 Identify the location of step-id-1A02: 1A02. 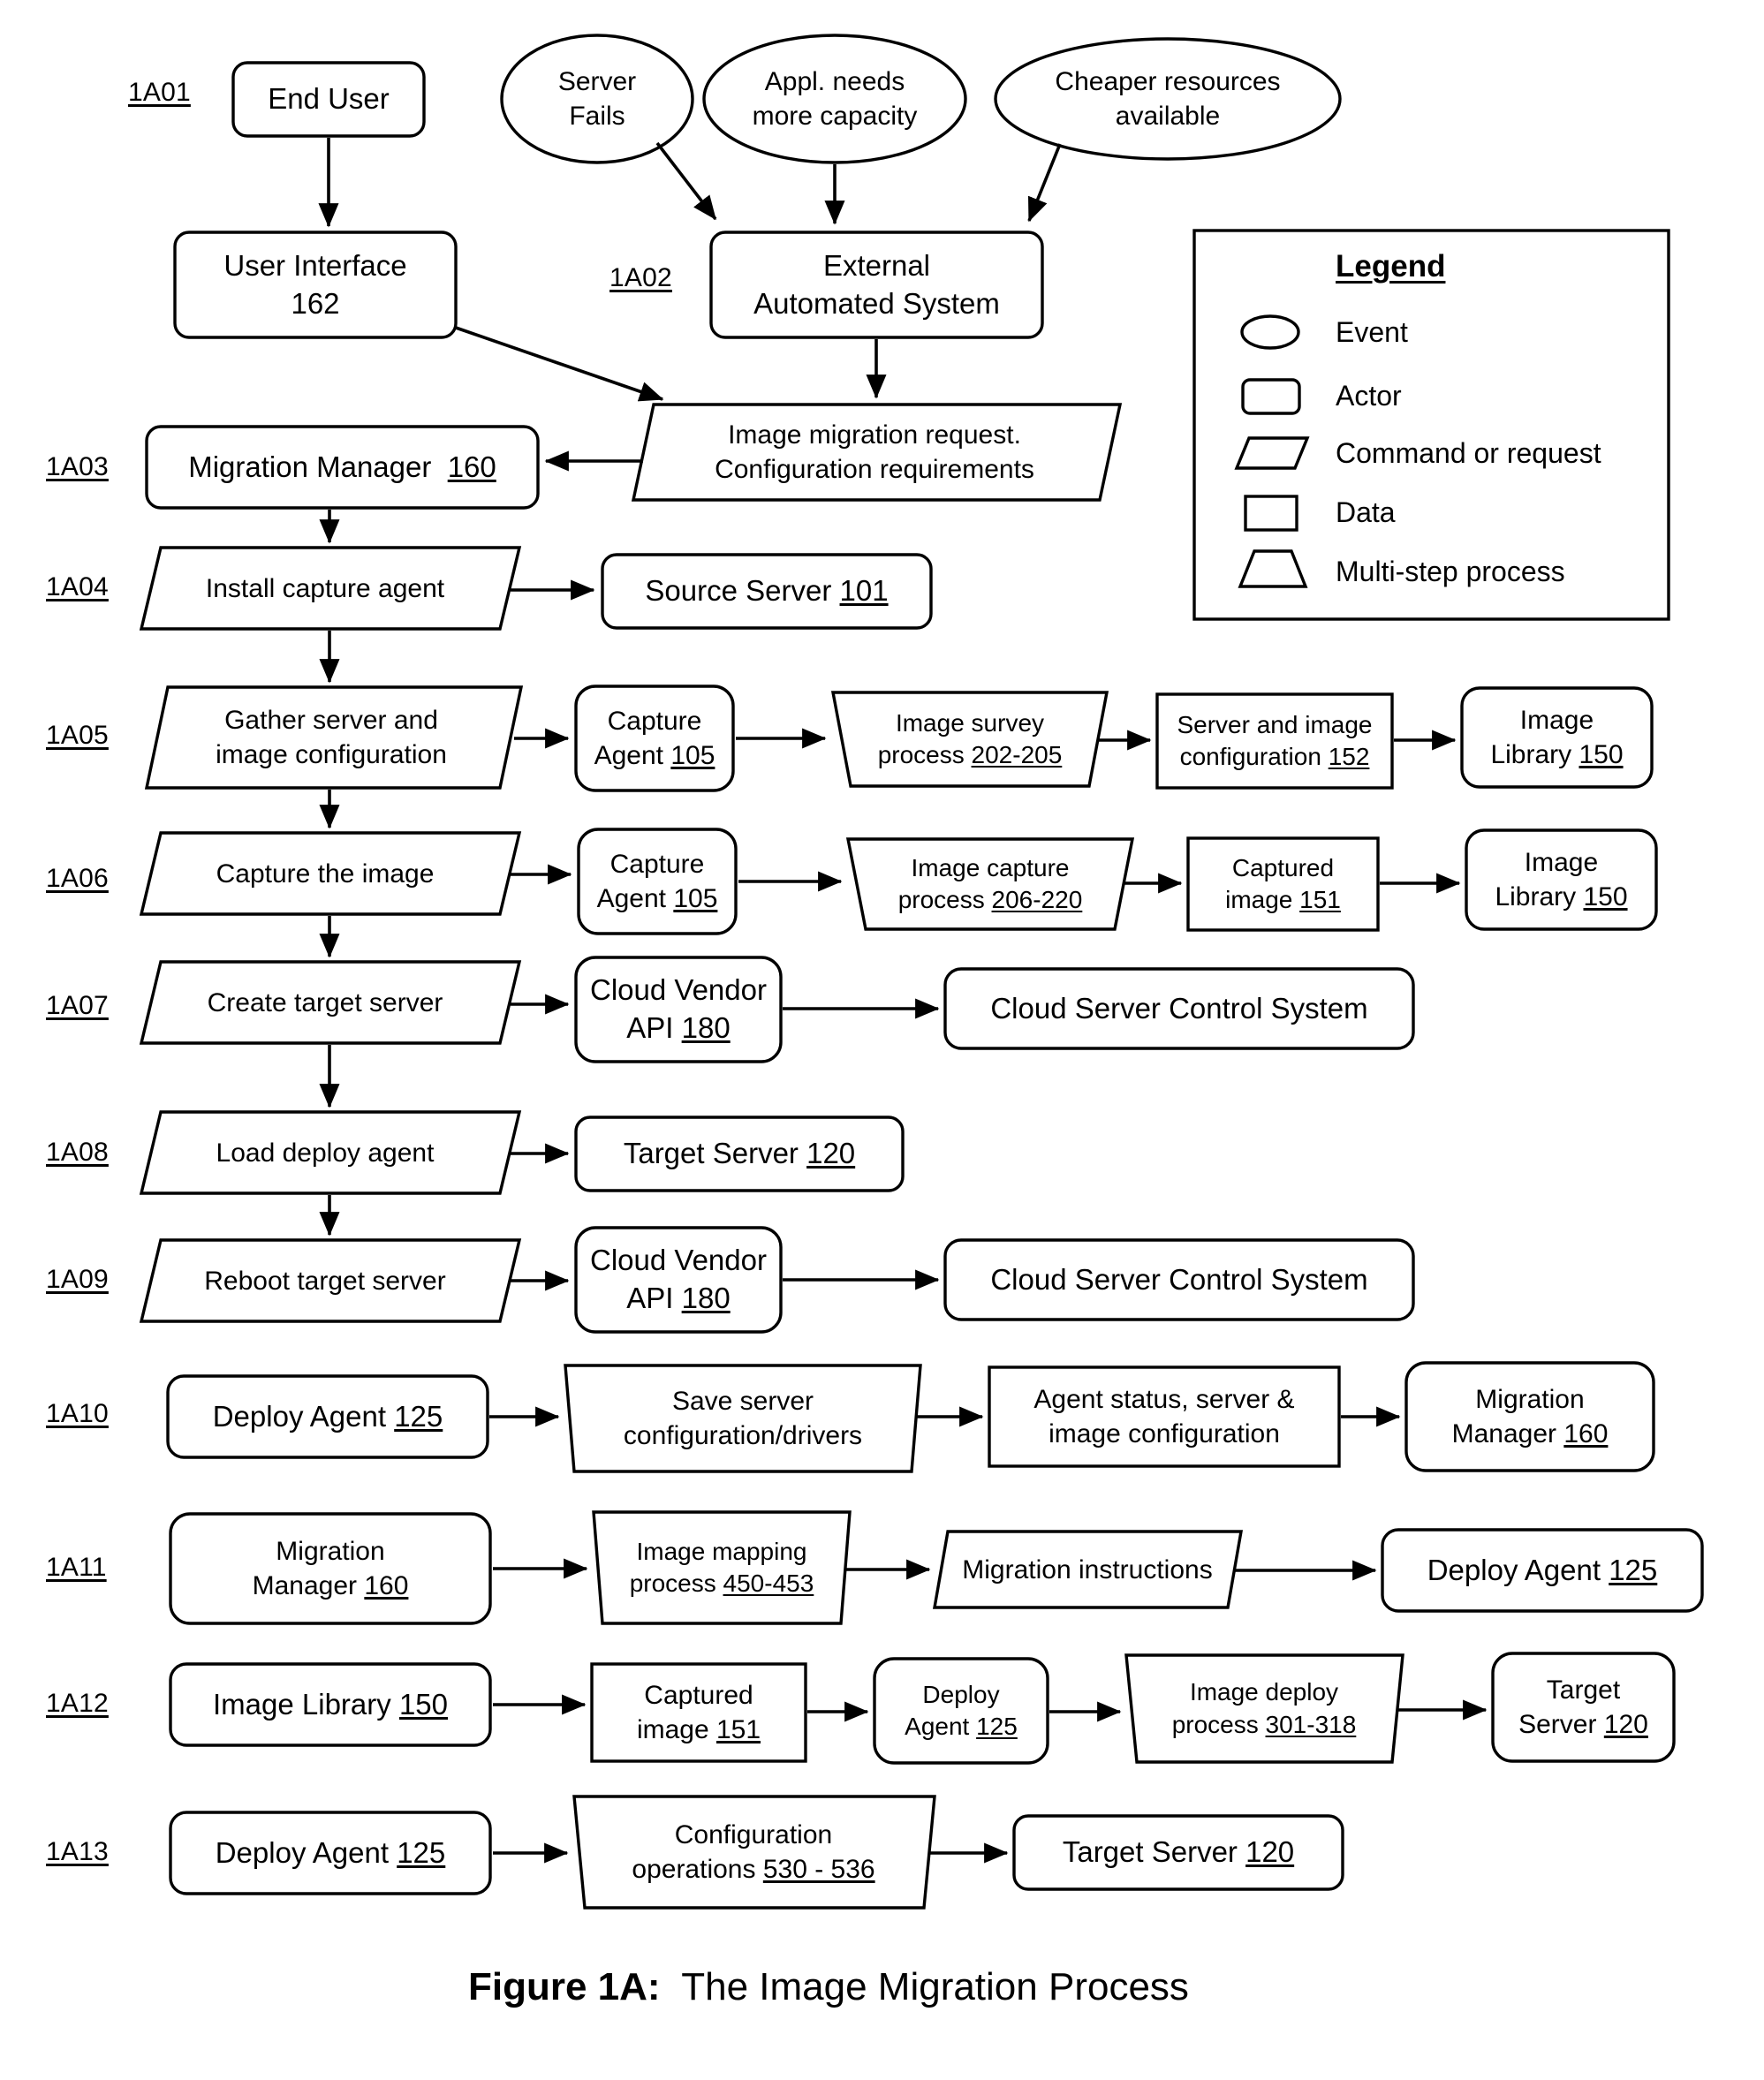
(640, 278).